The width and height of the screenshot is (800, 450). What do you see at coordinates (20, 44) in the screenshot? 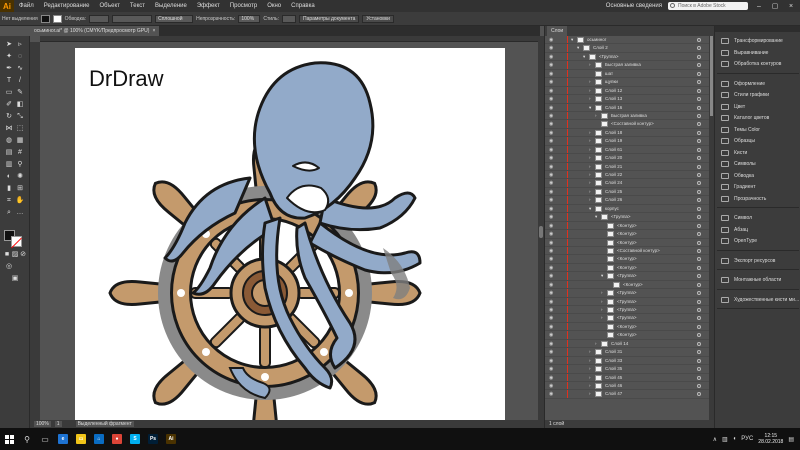
I see `direct-selection-tool-icon: ▹` at bounding box center [20, 44].